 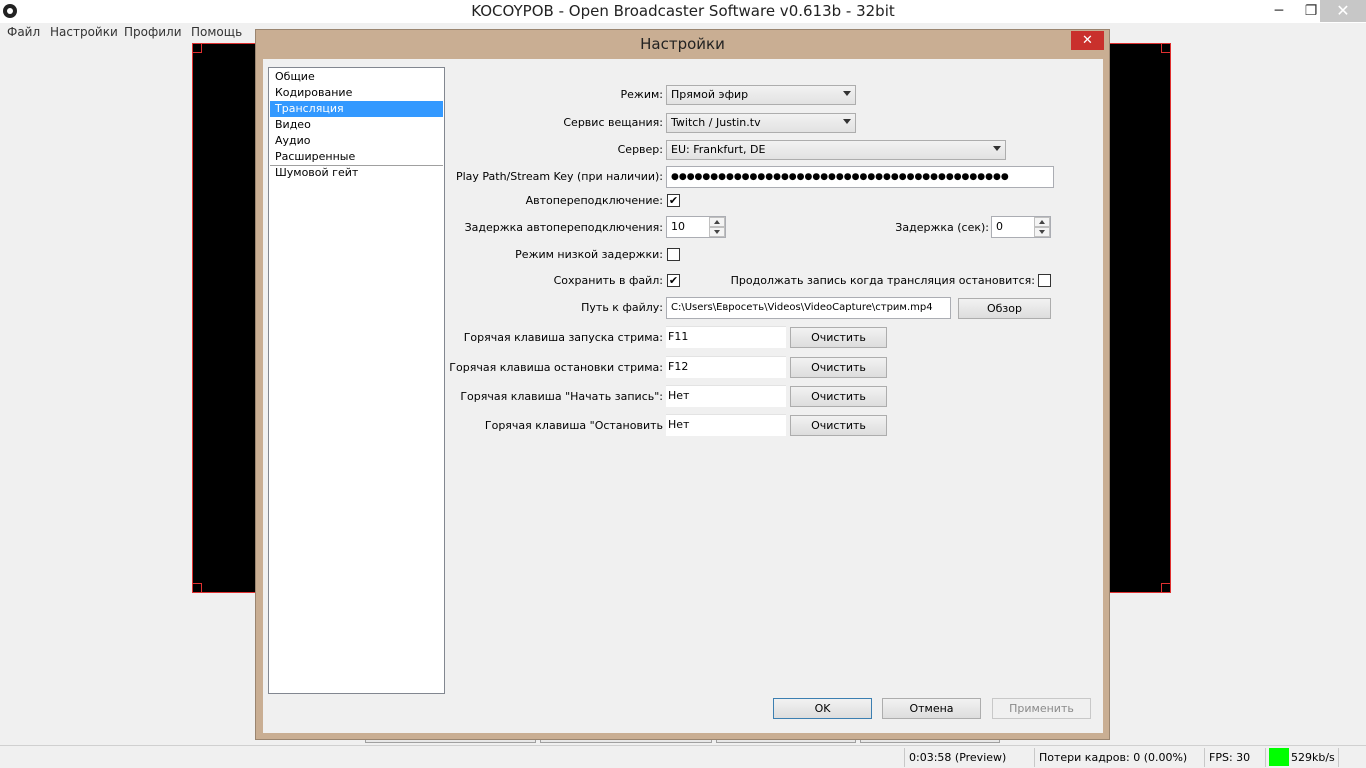 What do you see at coordinates (710, 94) in the screenshot?
I see `mode-value: Прямой эфир` at bounding box center [710, 94].